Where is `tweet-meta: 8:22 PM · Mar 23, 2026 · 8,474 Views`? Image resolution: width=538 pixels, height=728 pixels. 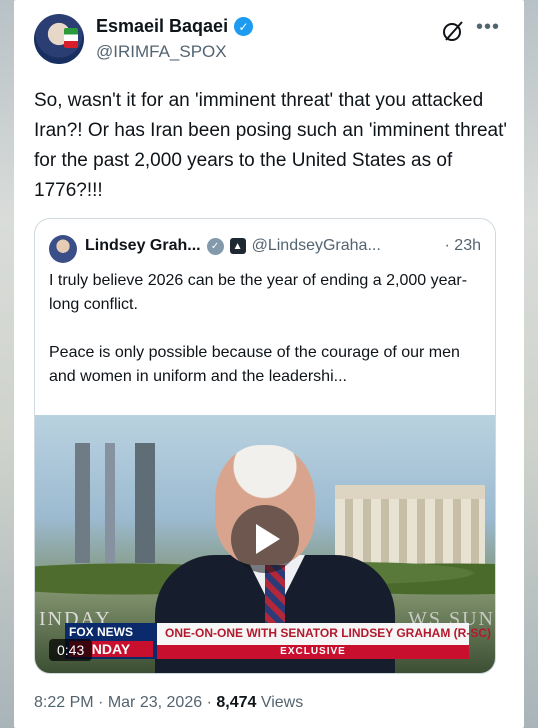
tweet-meta: 8:22 PM · Mar 23, 2026 · 8,474 Views is located at coordinates (168, 703).